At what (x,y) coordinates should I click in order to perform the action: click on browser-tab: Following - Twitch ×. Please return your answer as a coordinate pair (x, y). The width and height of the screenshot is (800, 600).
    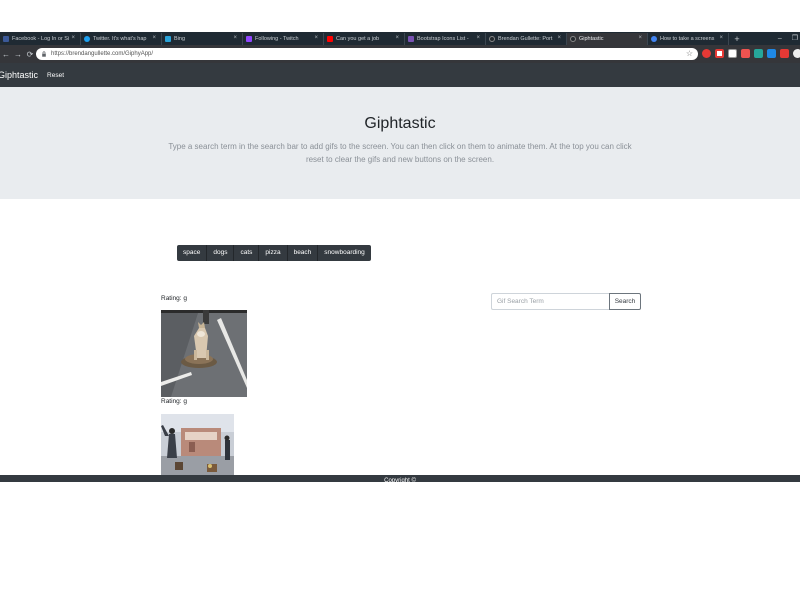
    Looking at the image, I should click on (283, 39).